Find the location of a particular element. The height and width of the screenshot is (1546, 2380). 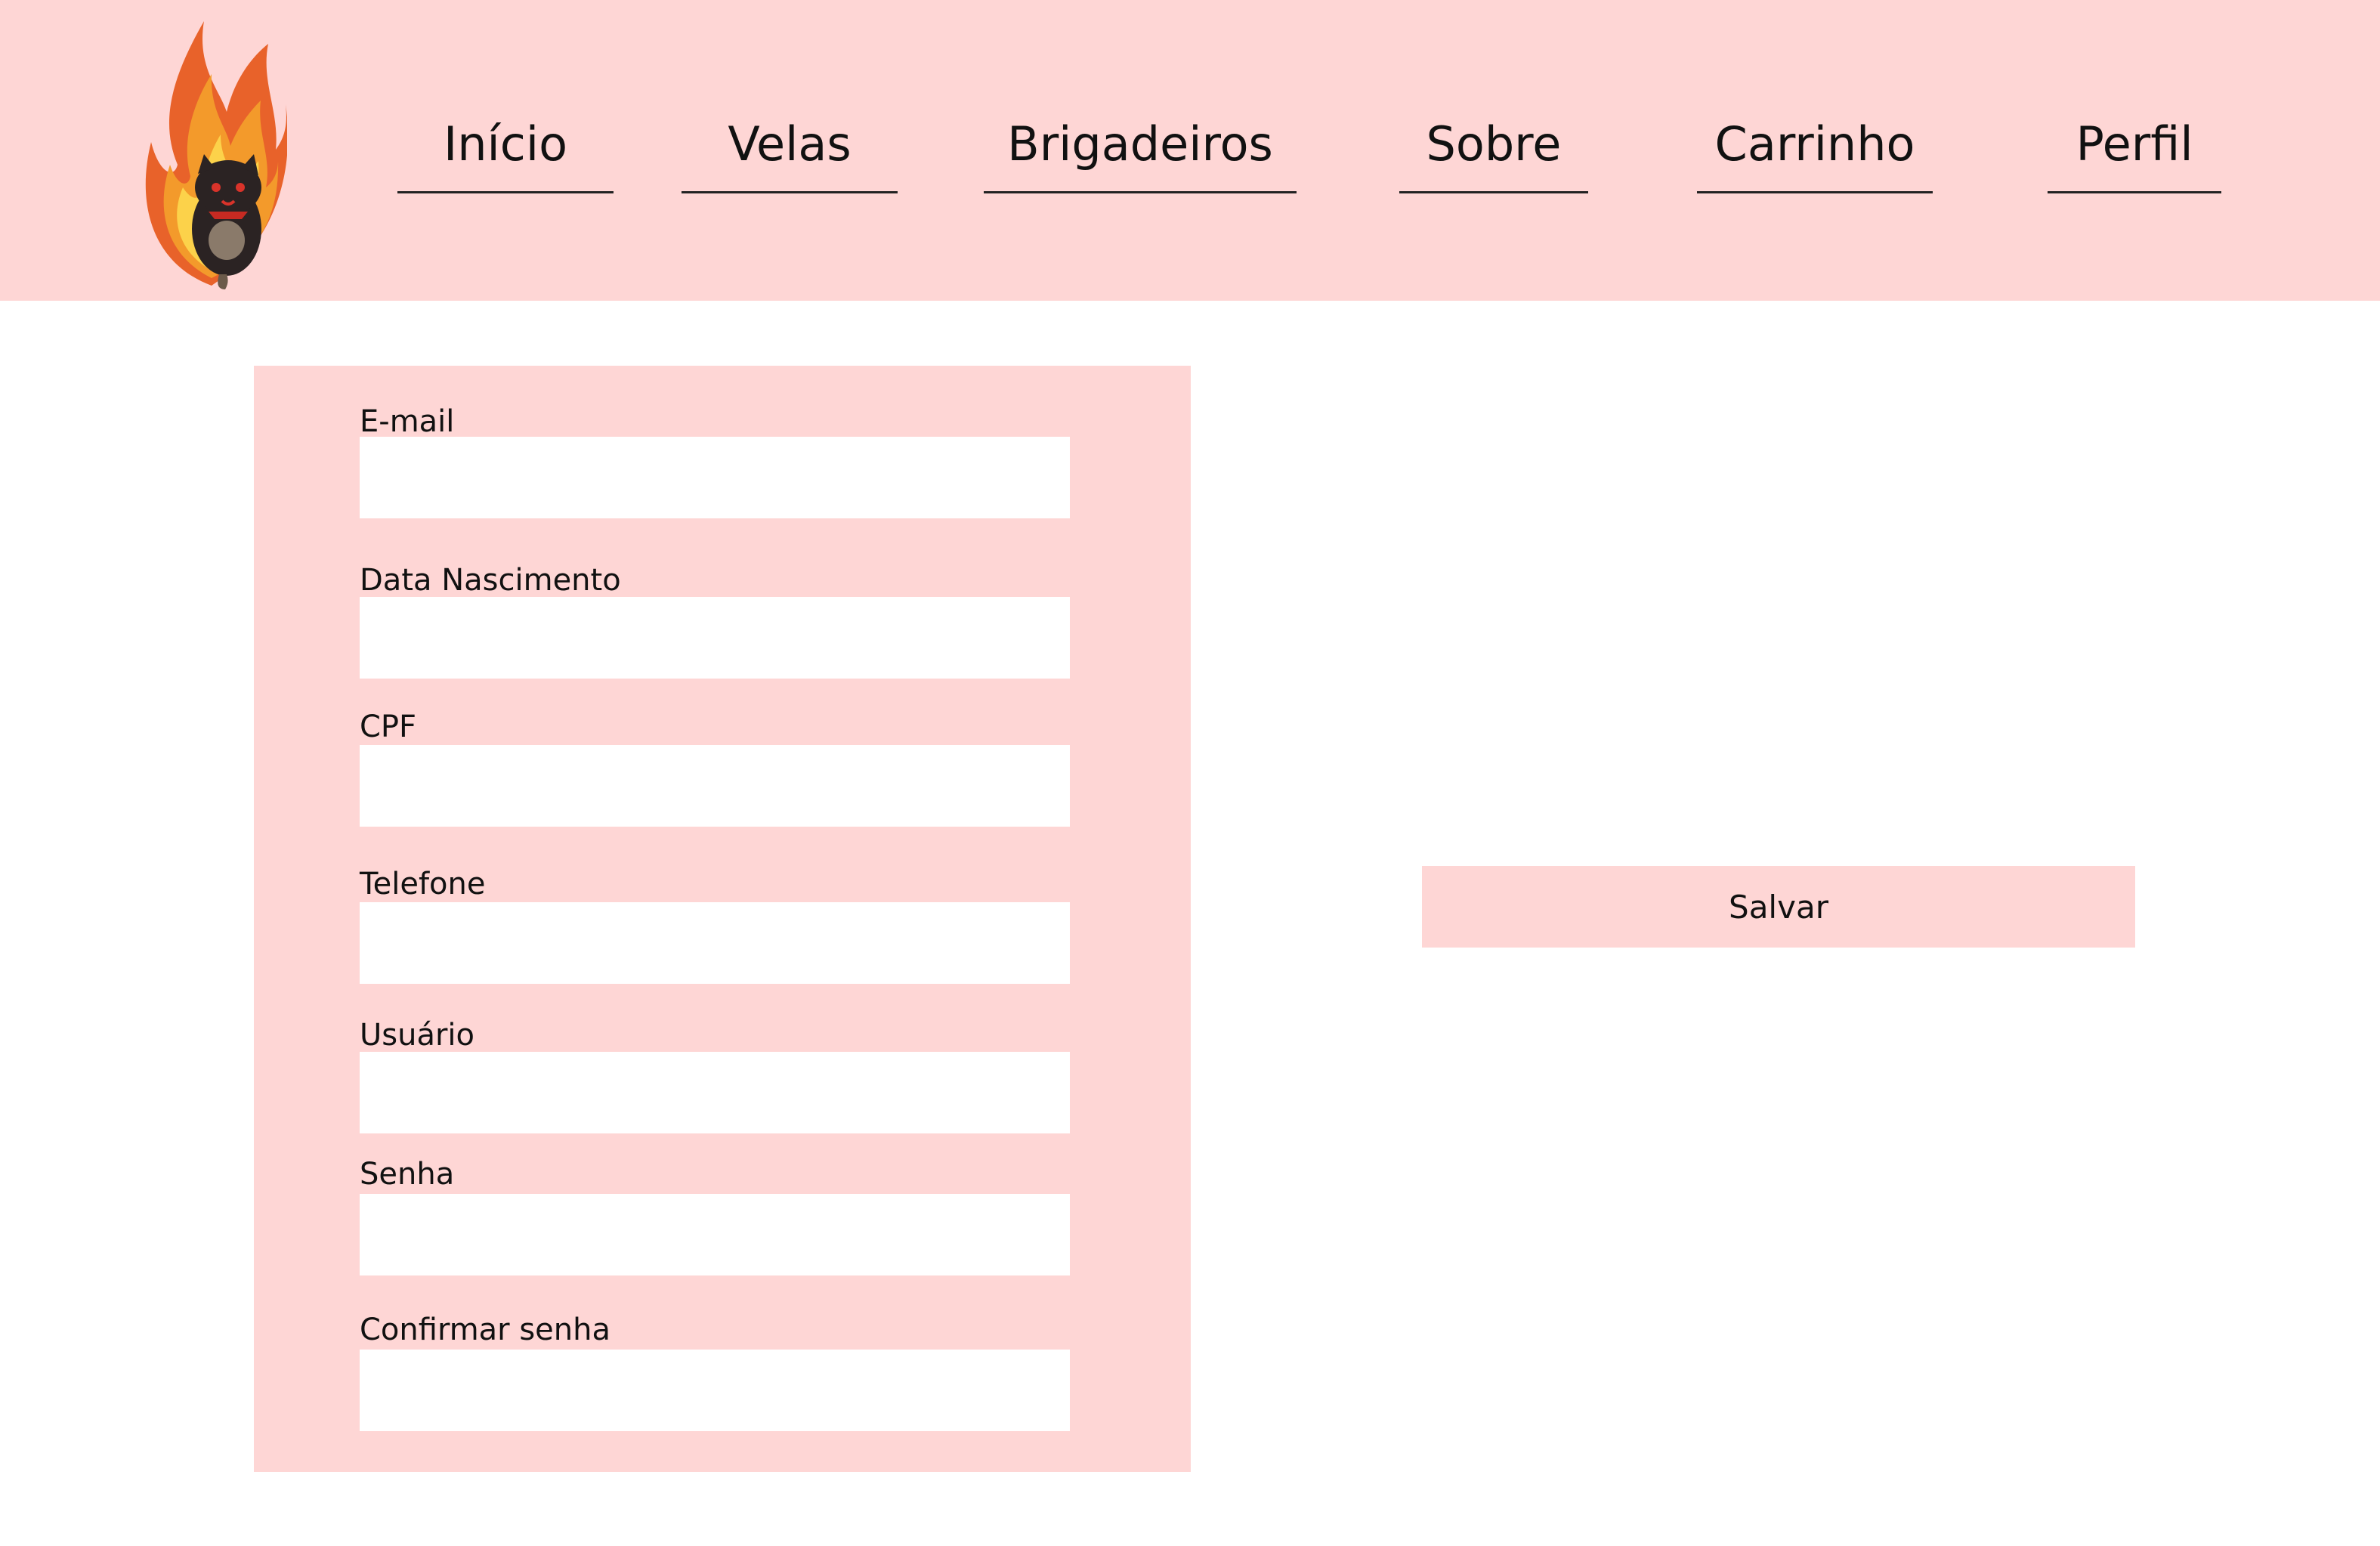

flame-cat-logo-icon is located at coordinates (212, 153).